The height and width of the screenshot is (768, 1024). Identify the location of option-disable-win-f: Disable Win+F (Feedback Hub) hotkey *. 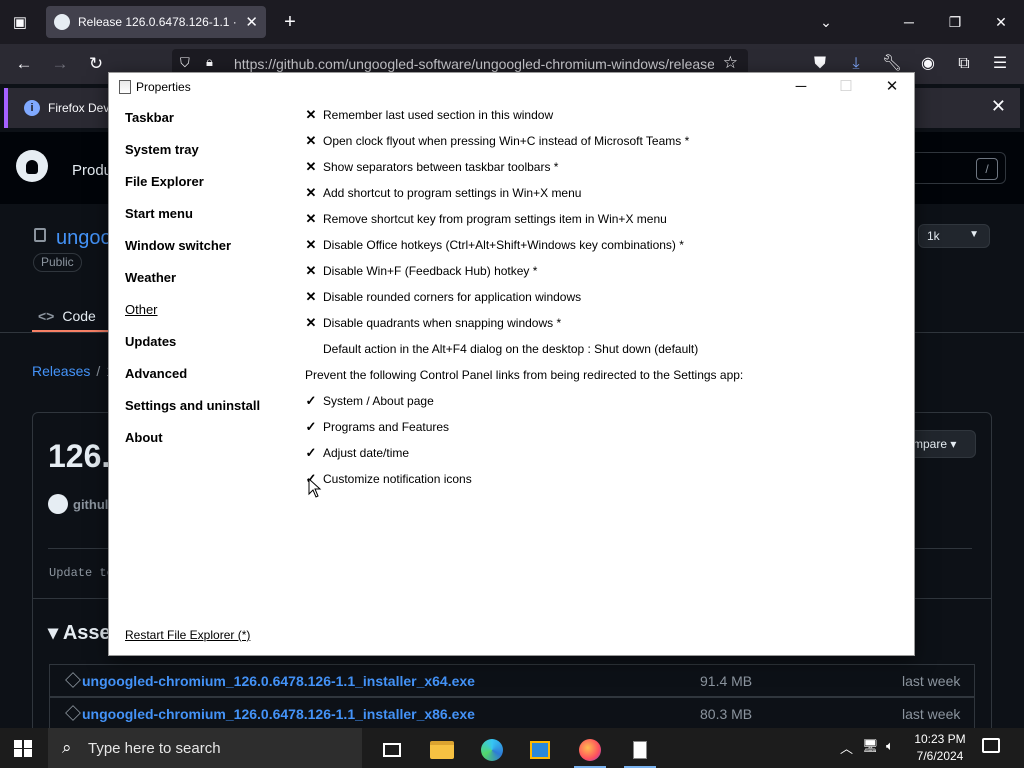
(430, 271).